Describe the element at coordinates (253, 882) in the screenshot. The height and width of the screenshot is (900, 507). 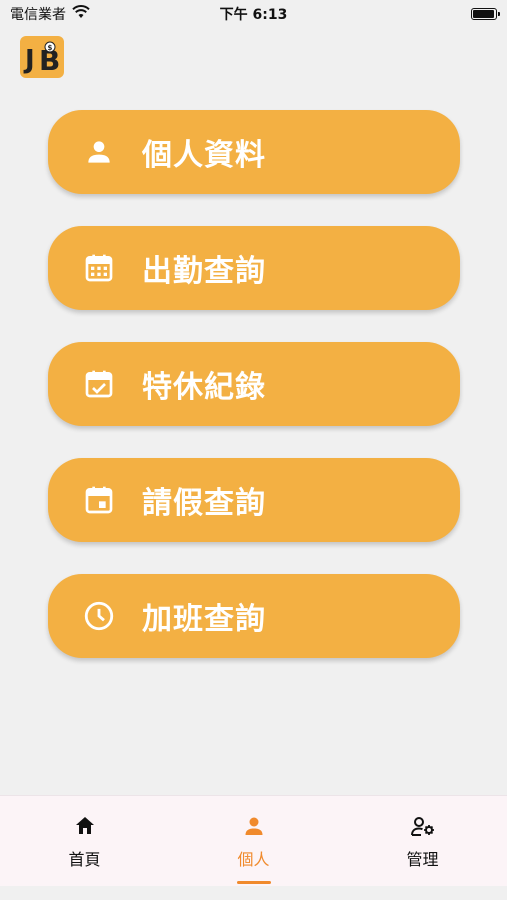
I see `active-tab-indicator` at that location.